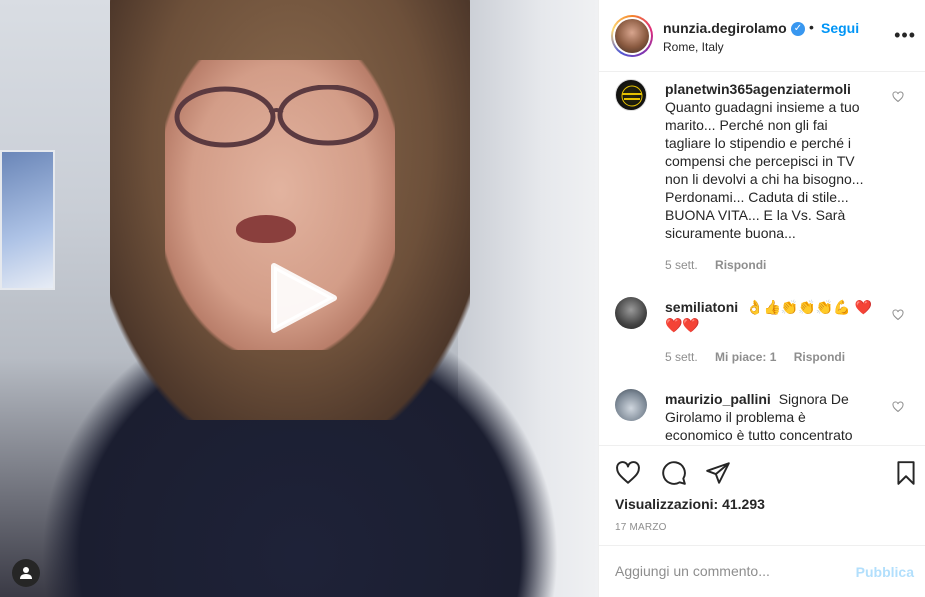  Describe the element at coordinates (302, 298) in the screenshot. I see `play-icon` at that location.